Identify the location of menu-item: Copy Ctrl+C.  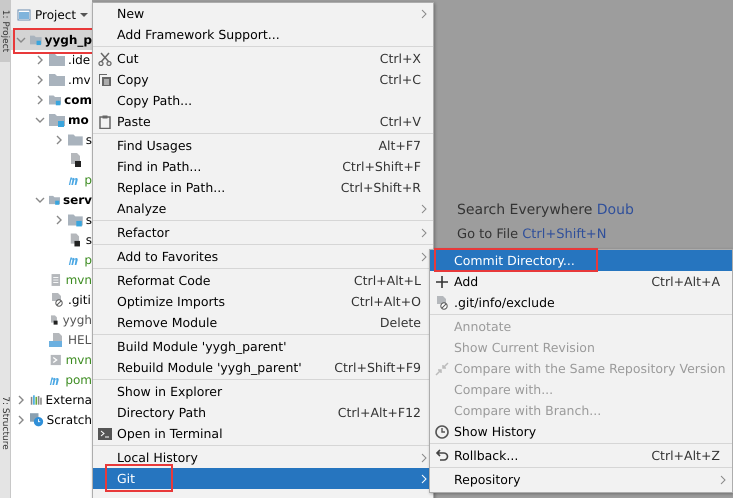
(263, 79).